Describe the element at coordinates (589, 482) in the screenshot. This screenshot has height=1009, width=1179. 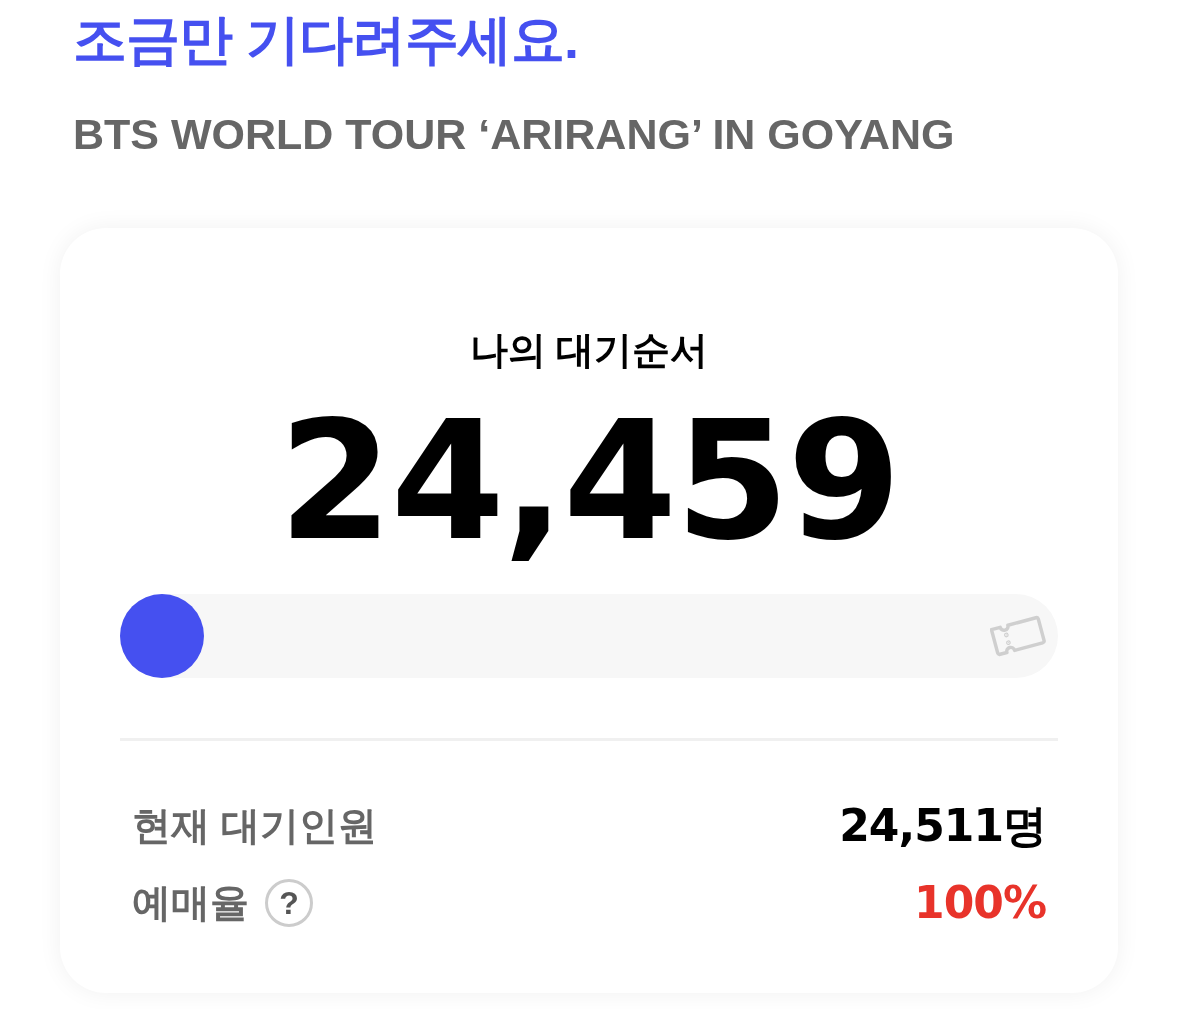
I see `queue-position: 24,459` at that location.